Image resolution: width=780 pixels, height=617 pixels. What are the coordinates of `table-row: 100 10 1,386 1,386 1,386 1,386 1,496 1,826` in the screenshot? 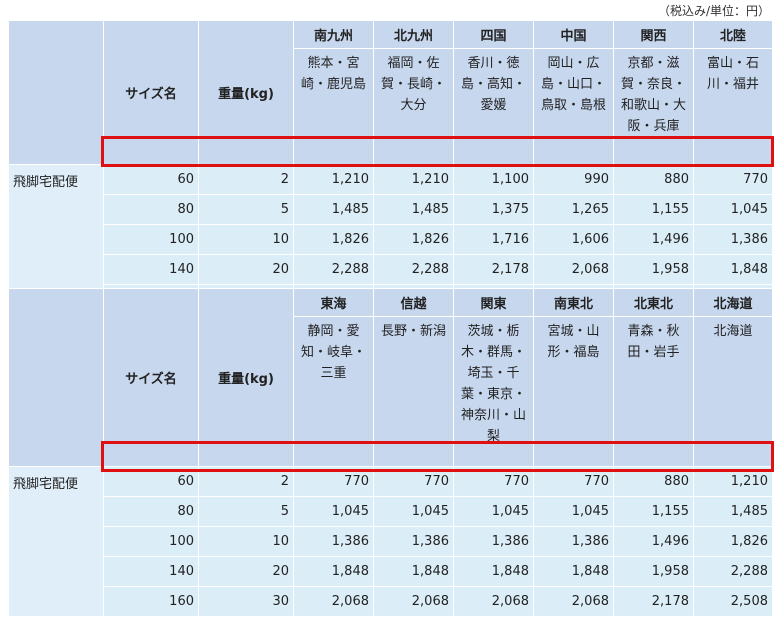 It's located at (391, 541).